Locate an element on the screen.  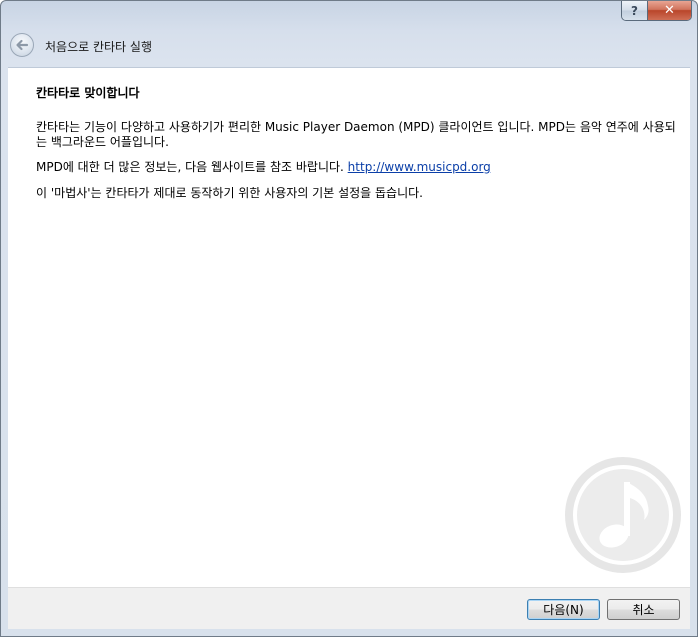
title-bar: ? ✕ 처음으로 칸타타 실행 is located at coordinates (349, 34).